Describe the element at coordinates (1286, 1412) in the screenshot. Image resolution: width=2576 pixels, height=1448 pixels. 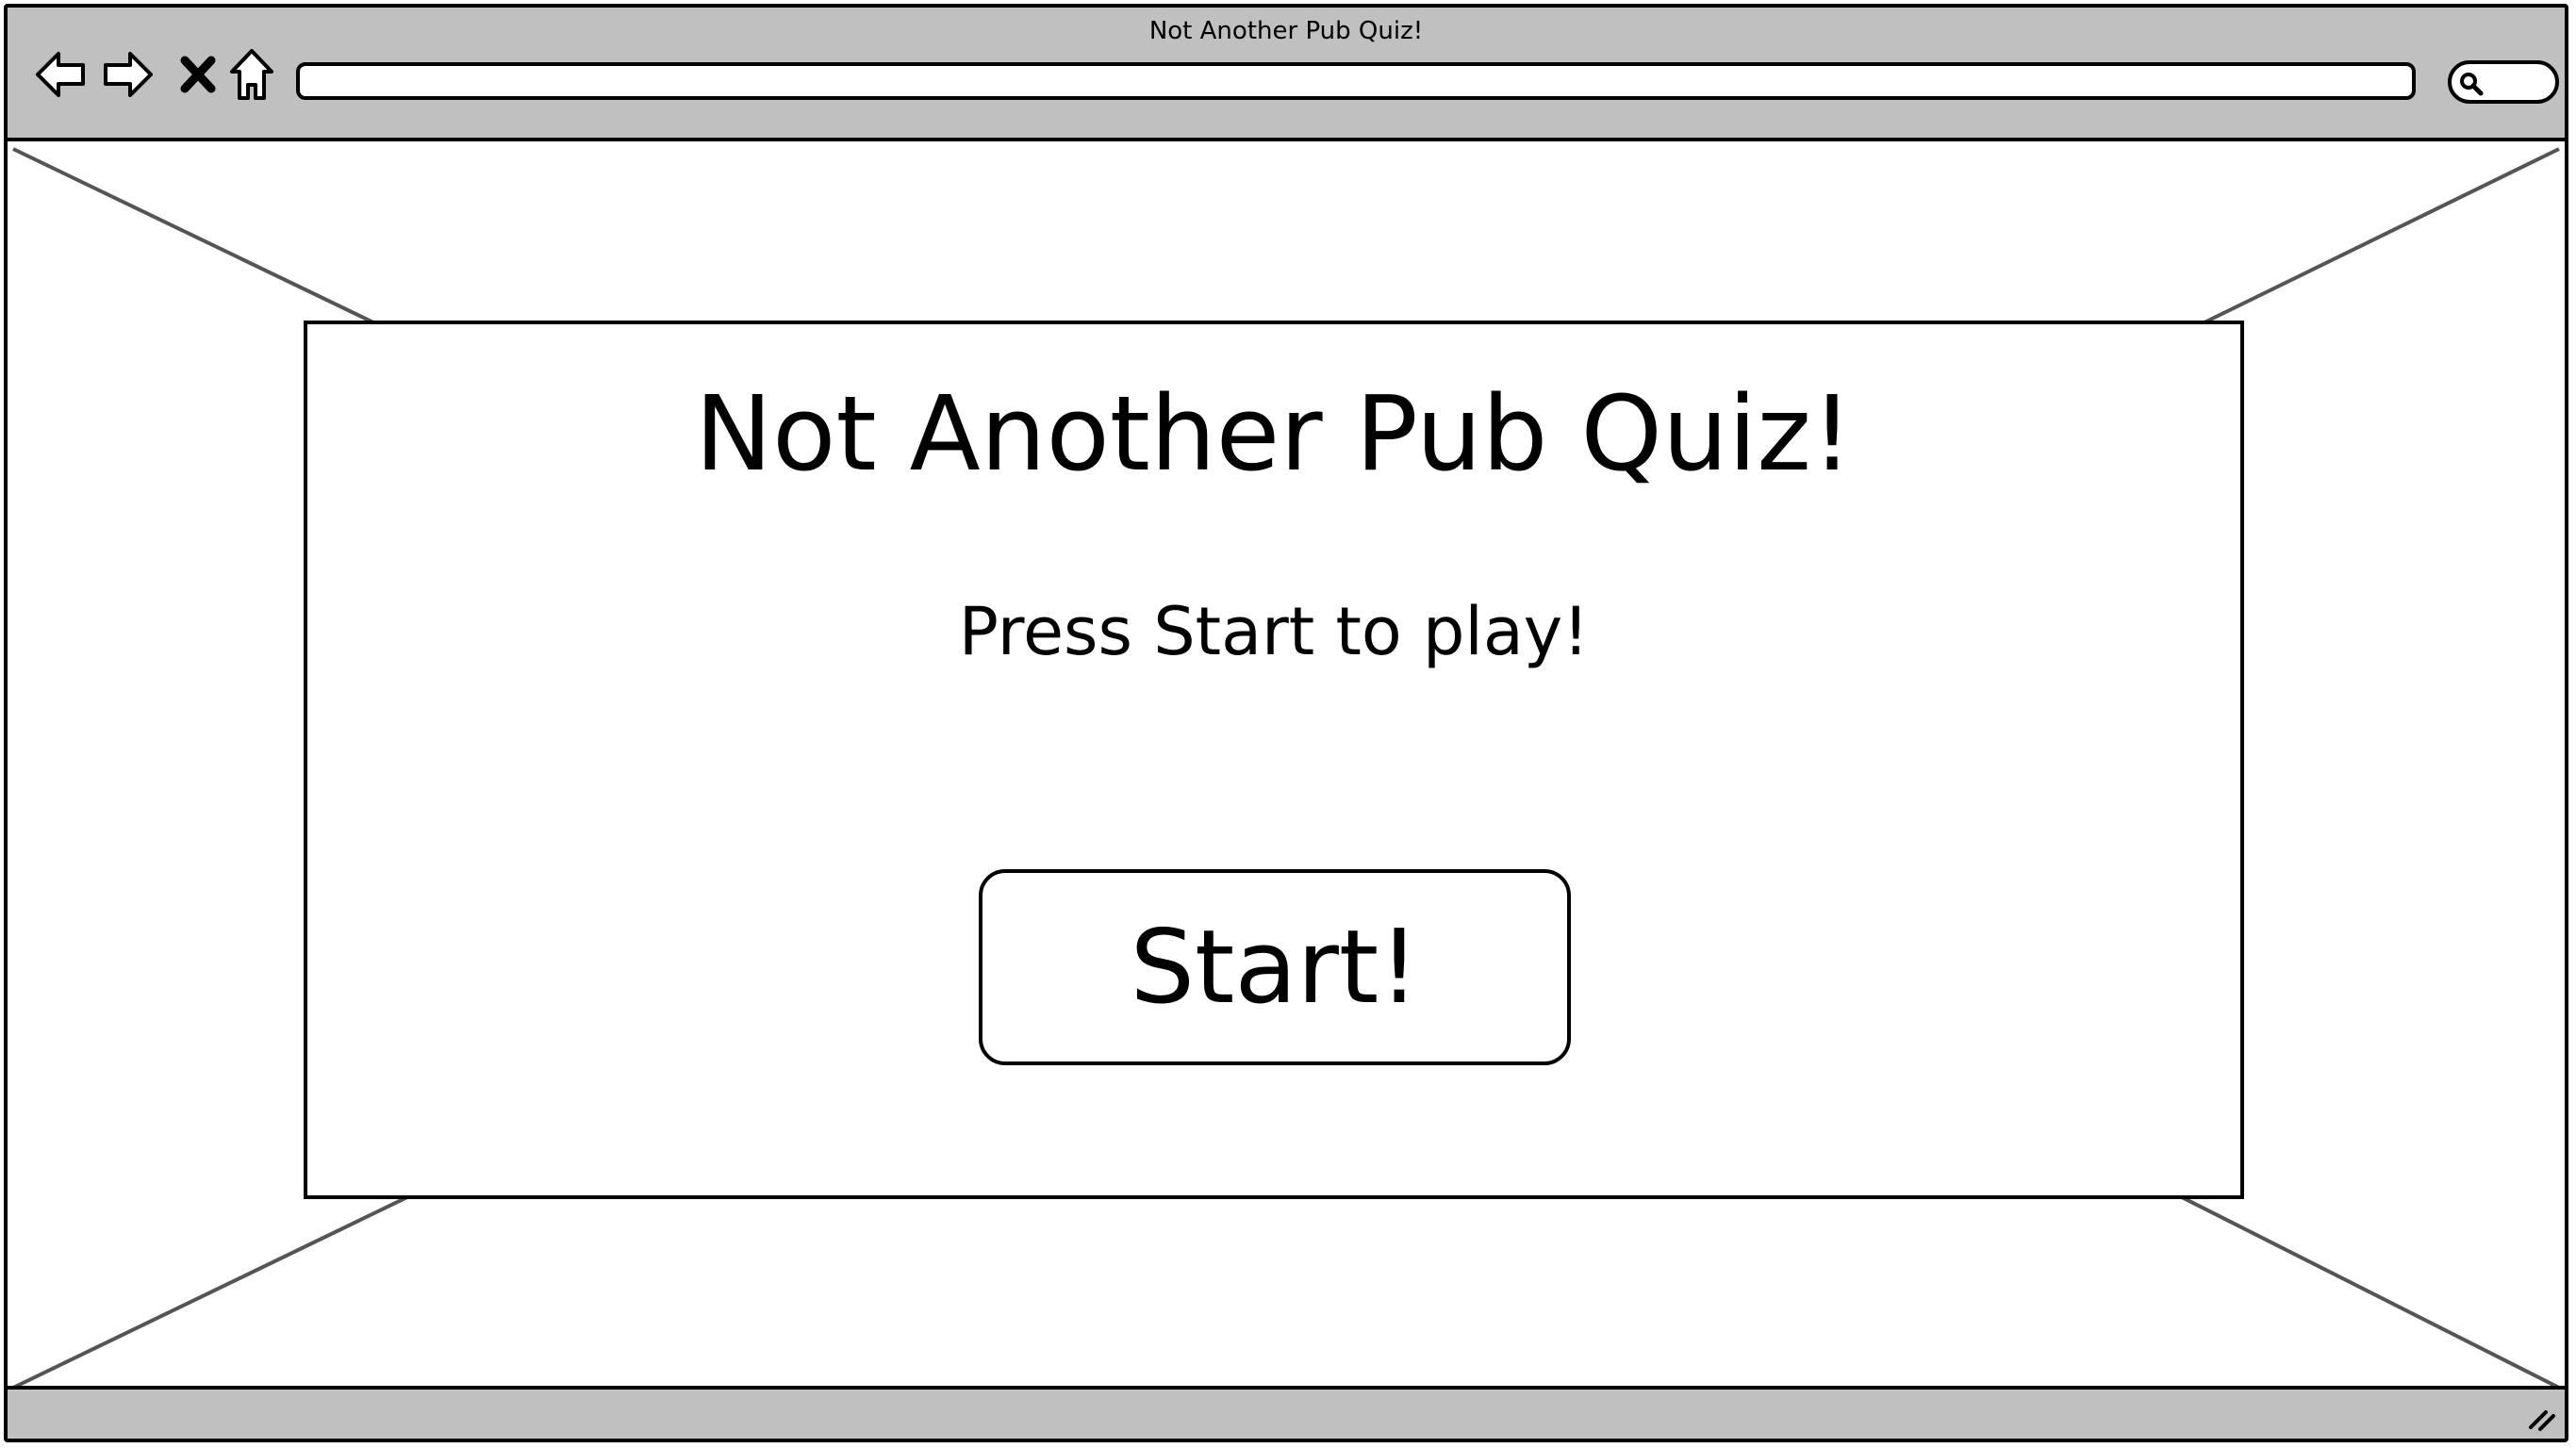
I see `browser-statusbar` at that location.